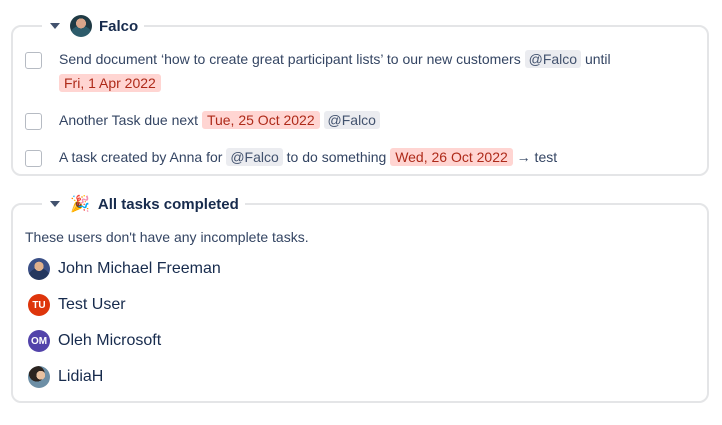  Describe the element at coordinates (39, 341) in the screenshot. I see `avatar: OM` at that location.